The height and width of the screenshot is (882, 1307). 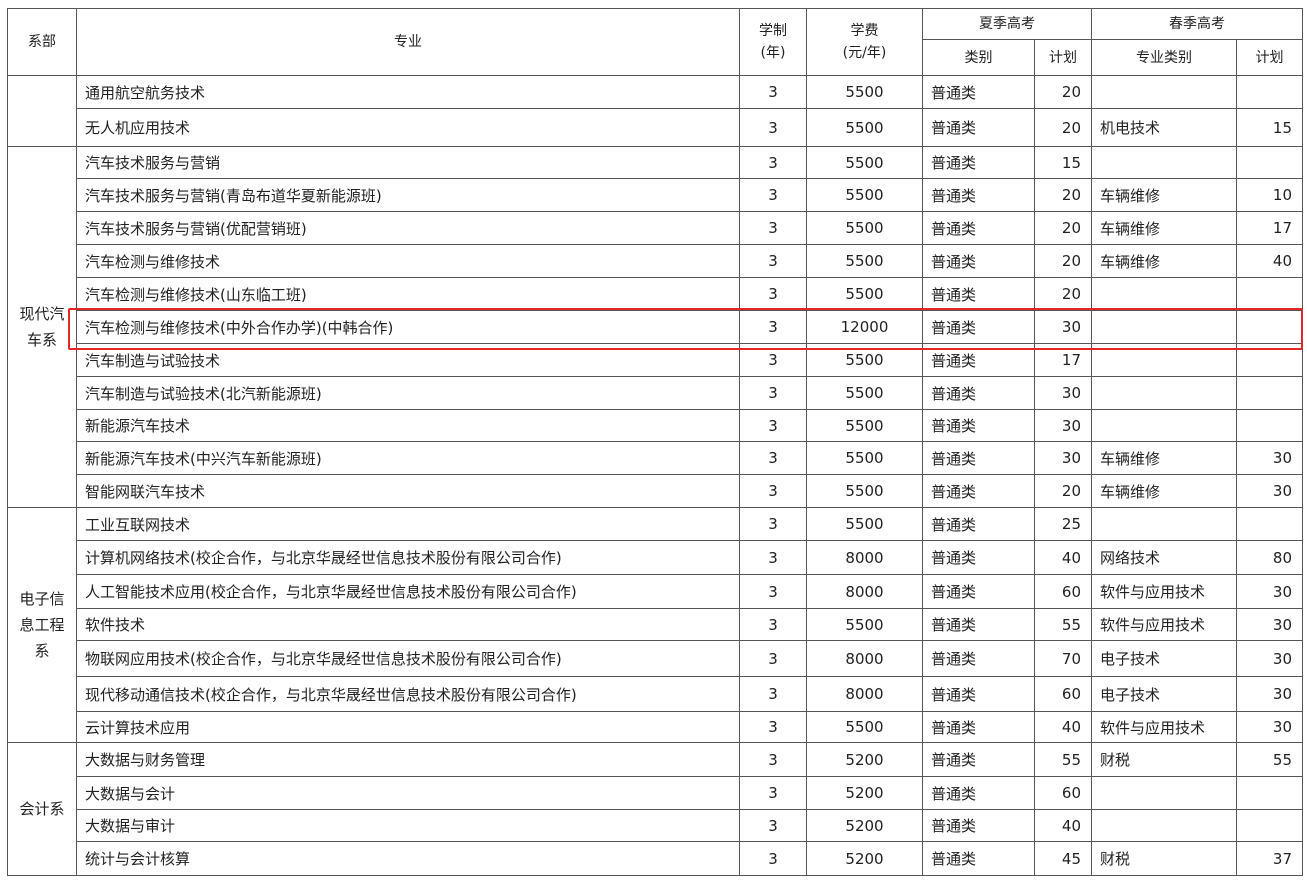 I want to click on header-fee: 学费 (元/年), so click(x=864, y=42).